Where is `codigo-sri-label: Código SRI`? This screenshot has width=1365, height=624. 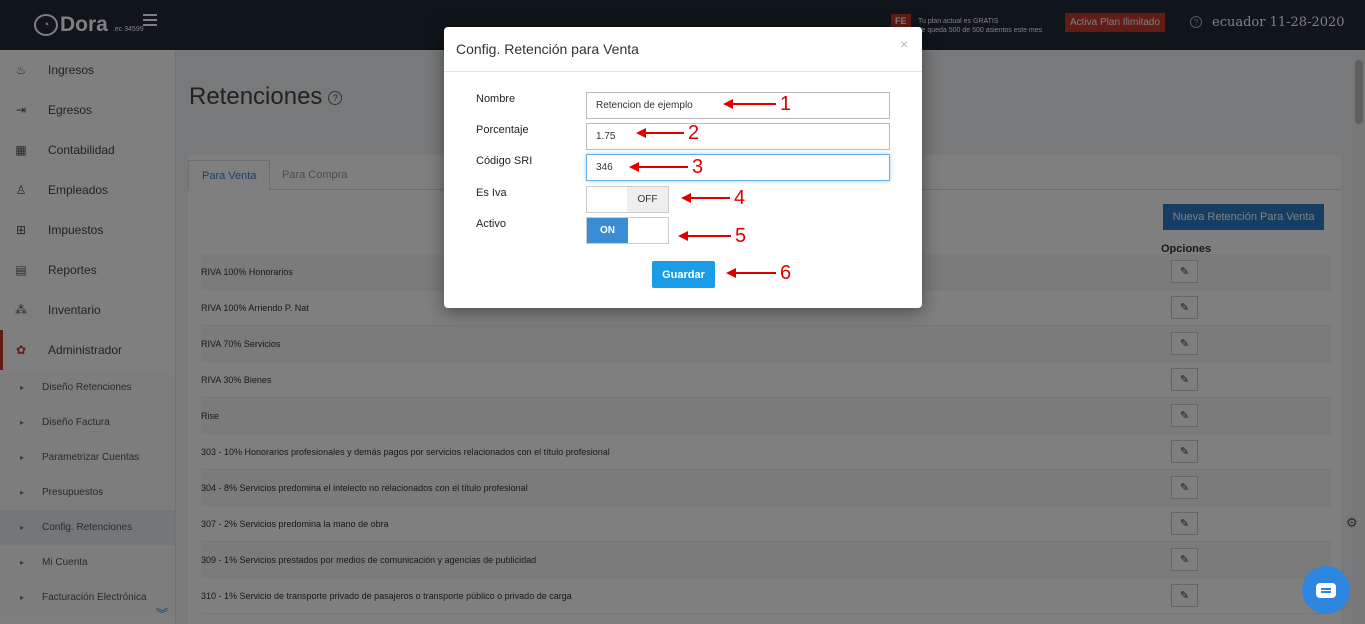
codigo-sri-label: Código SRI is located at coordinates (504, 161).